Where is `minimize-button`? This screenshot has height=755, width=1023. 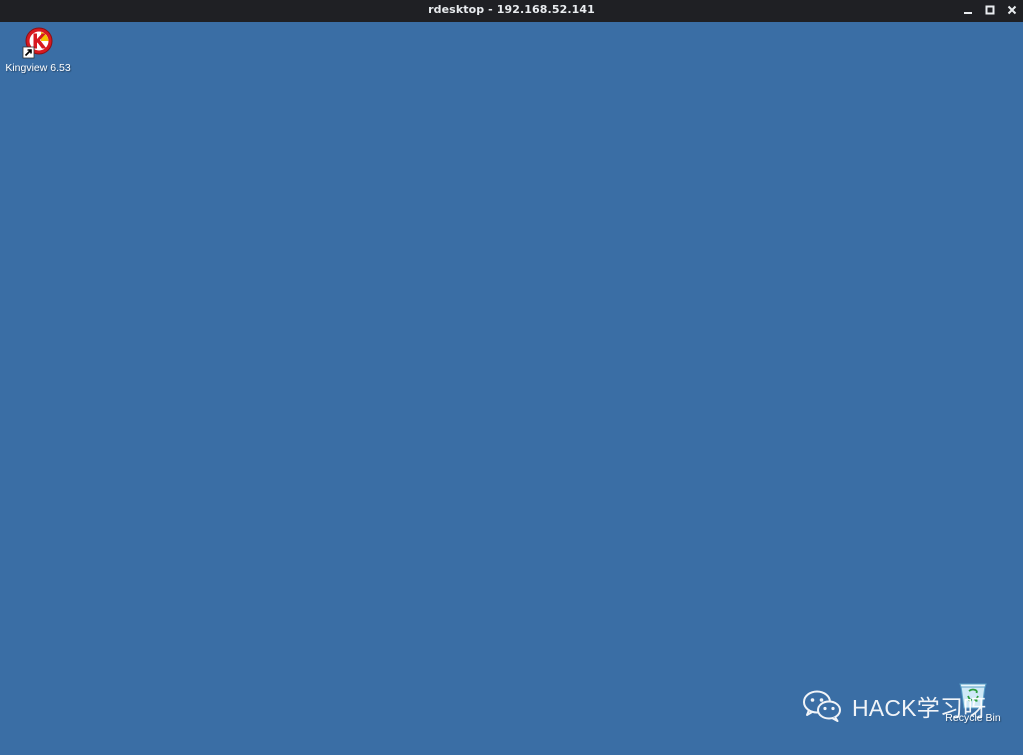 minimize-button is located at coordinates (968, 10).